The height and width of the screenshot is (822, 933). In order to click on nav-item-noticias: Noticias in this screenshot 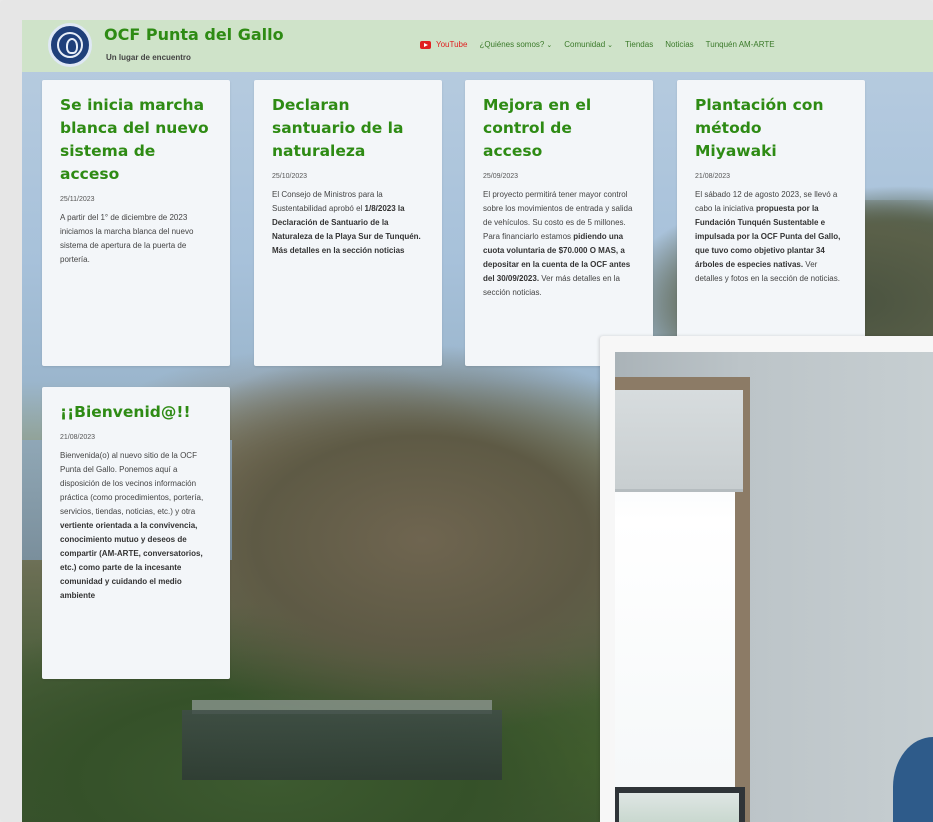, I will do `click(679, 44)`.